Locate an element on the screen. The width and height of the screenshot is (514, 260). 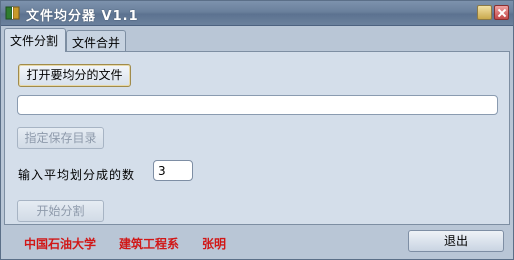
credit-school: 中国石油大学 is located at coordinates (60, 244).